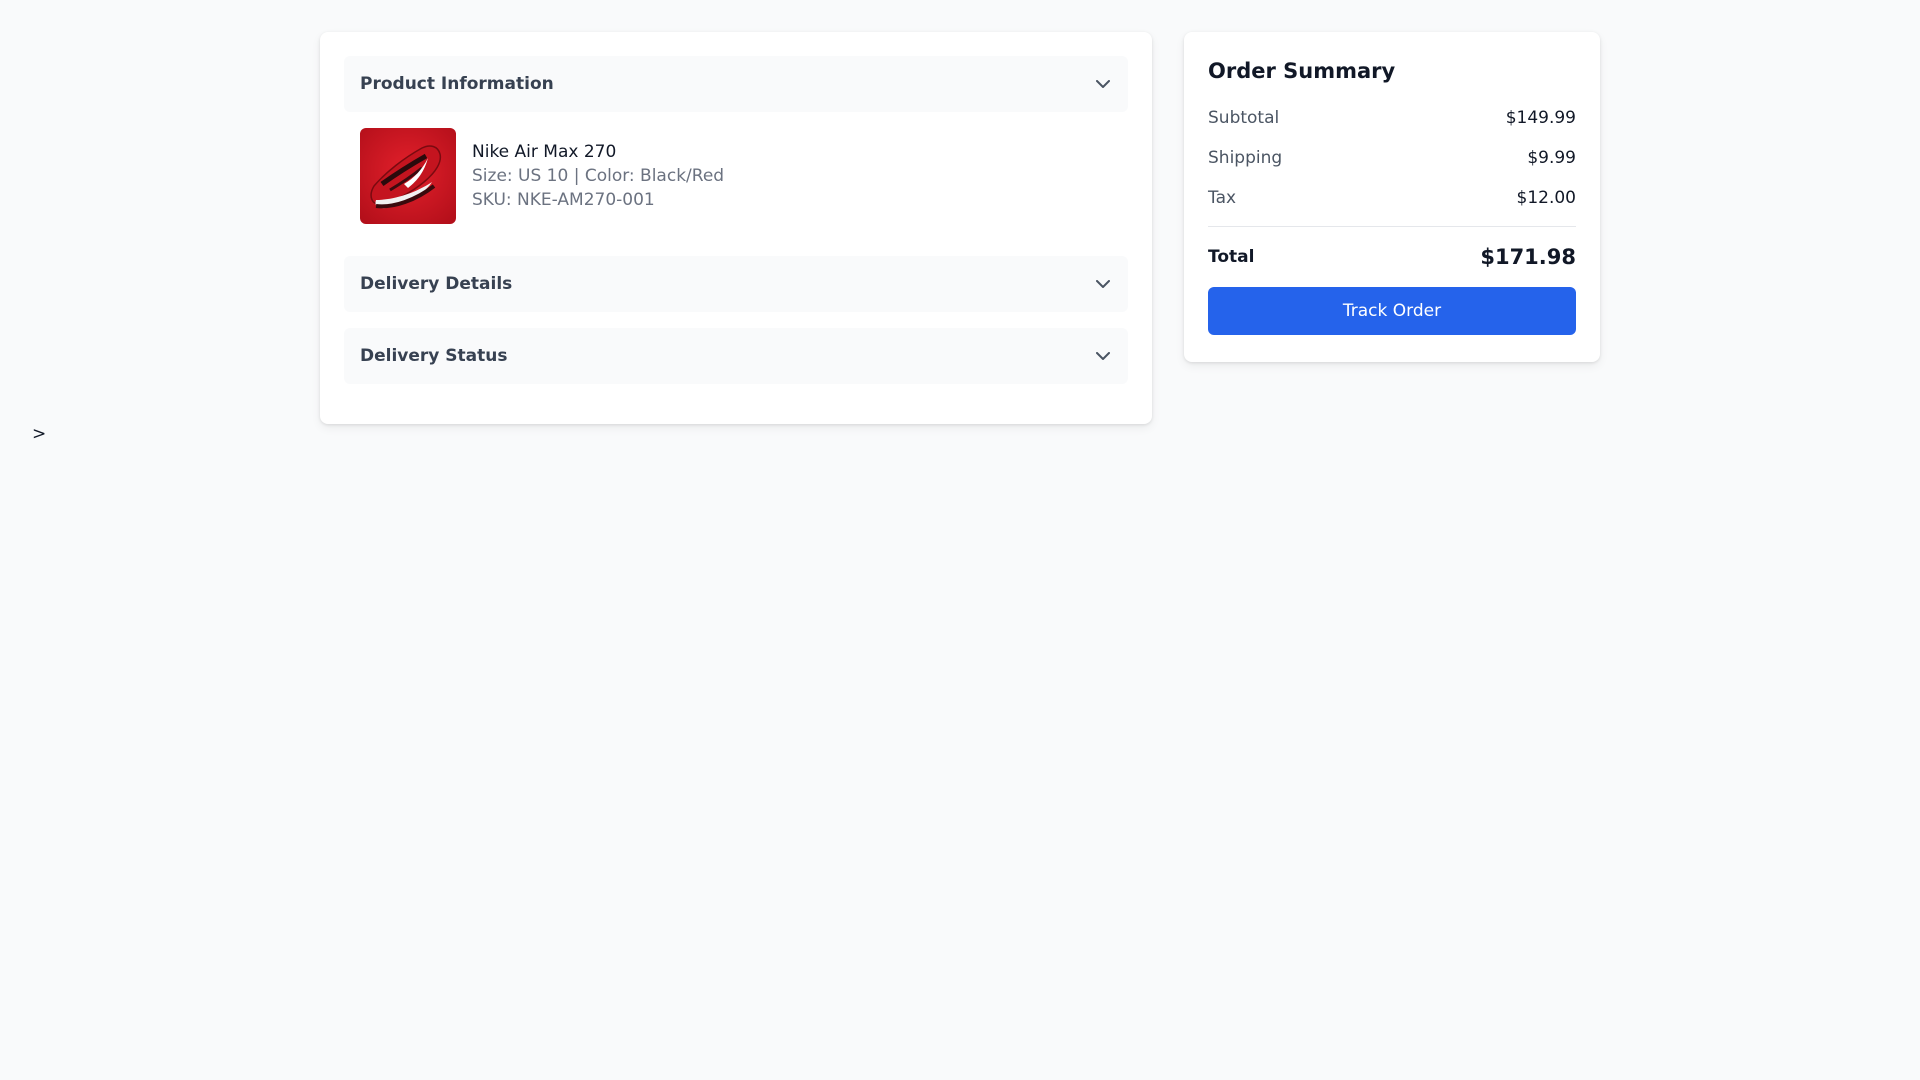 The width and height of the screenshot is (1920, 1080). What do you see at coordinates (436, 284) in the screenshot?
I see `delivery-details-title: Delivery Details` at bounding box center [436, 284].